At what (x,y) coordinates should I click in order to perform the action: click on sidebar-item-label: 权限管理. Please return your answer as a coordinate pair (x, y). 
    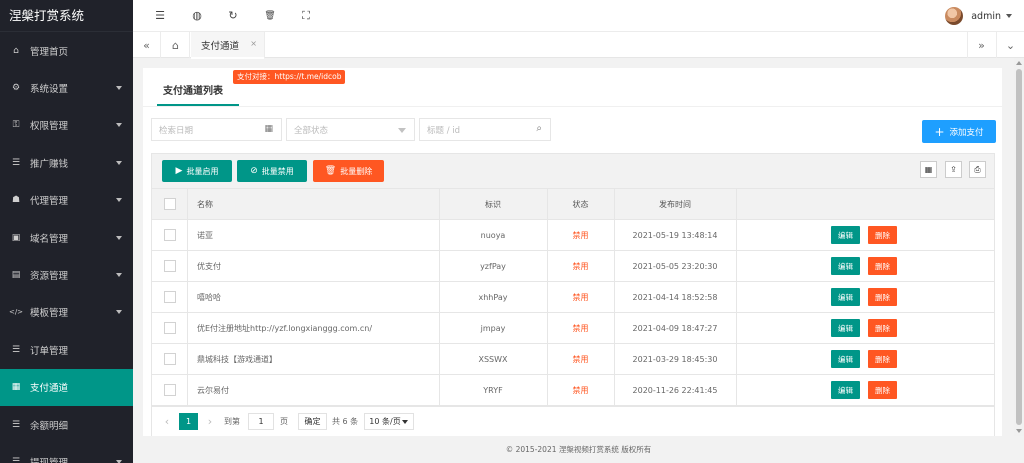
    Looking at the image, I should click on (49, 127).